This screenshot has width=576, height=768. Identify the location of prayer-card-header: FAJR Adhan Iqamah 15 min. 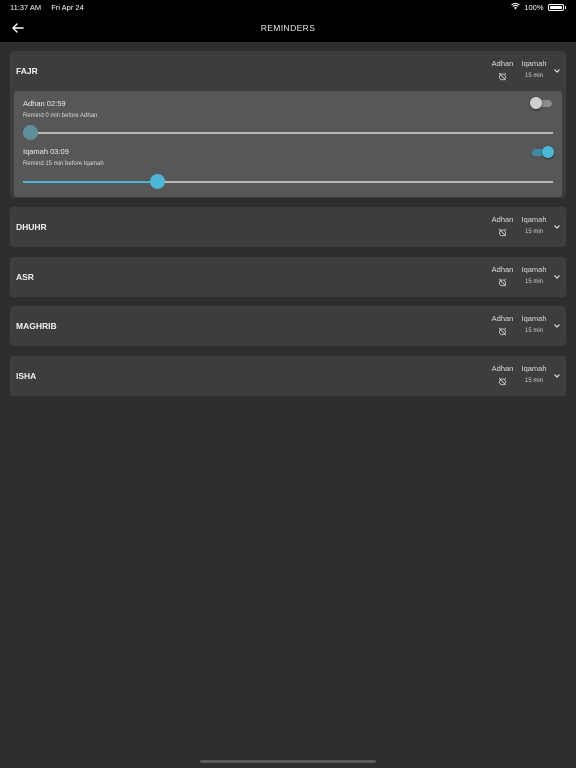
(288, 71).